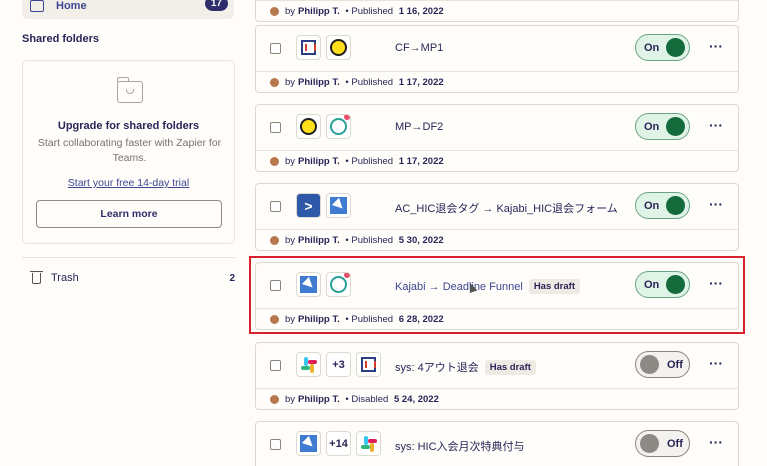  What do you see at coordinates (128, 257) in the screenshot?
I see `divider` at bounding box center [128, 257].